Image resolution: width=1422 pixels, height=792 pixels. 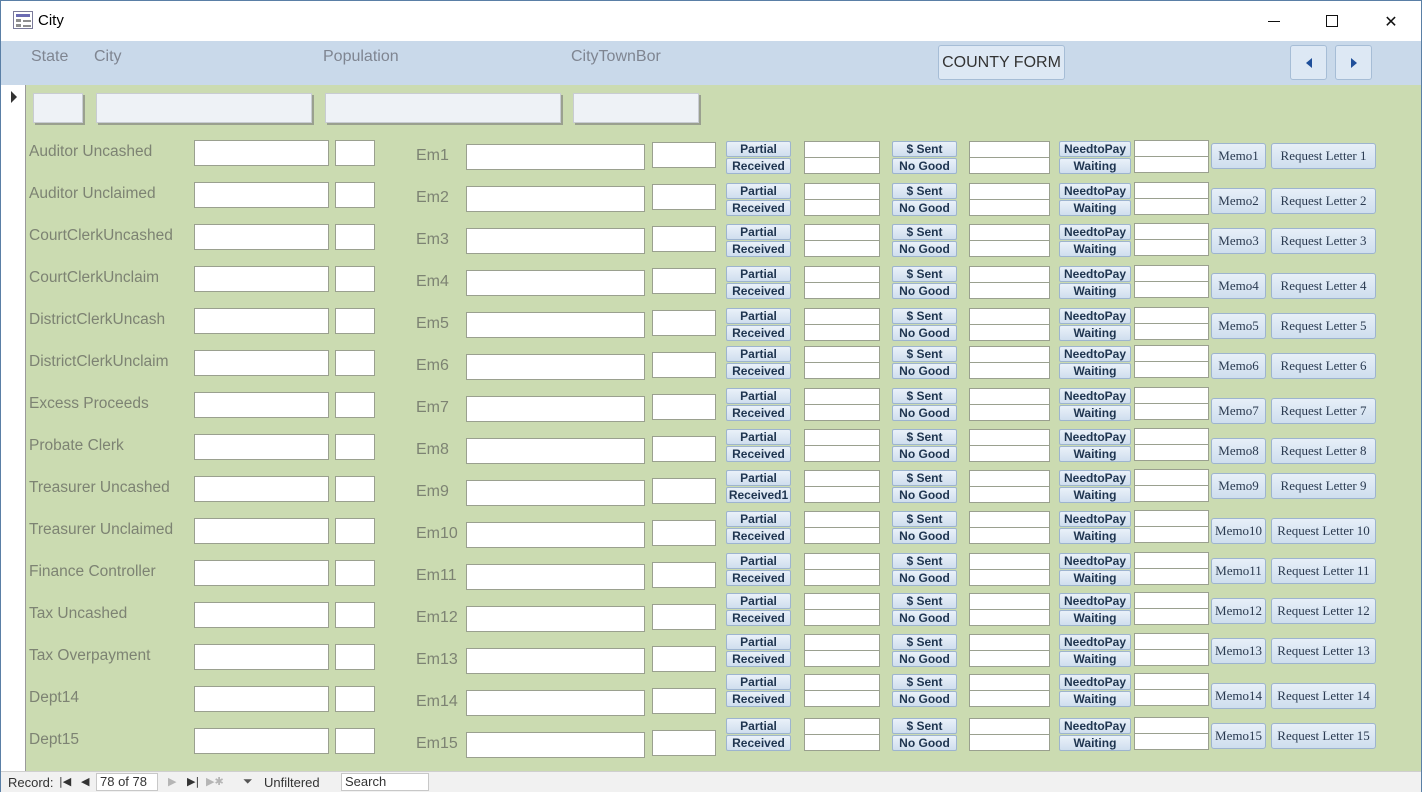 I want to click on no-good-button-15: No Good, so click(x=924, y=743).